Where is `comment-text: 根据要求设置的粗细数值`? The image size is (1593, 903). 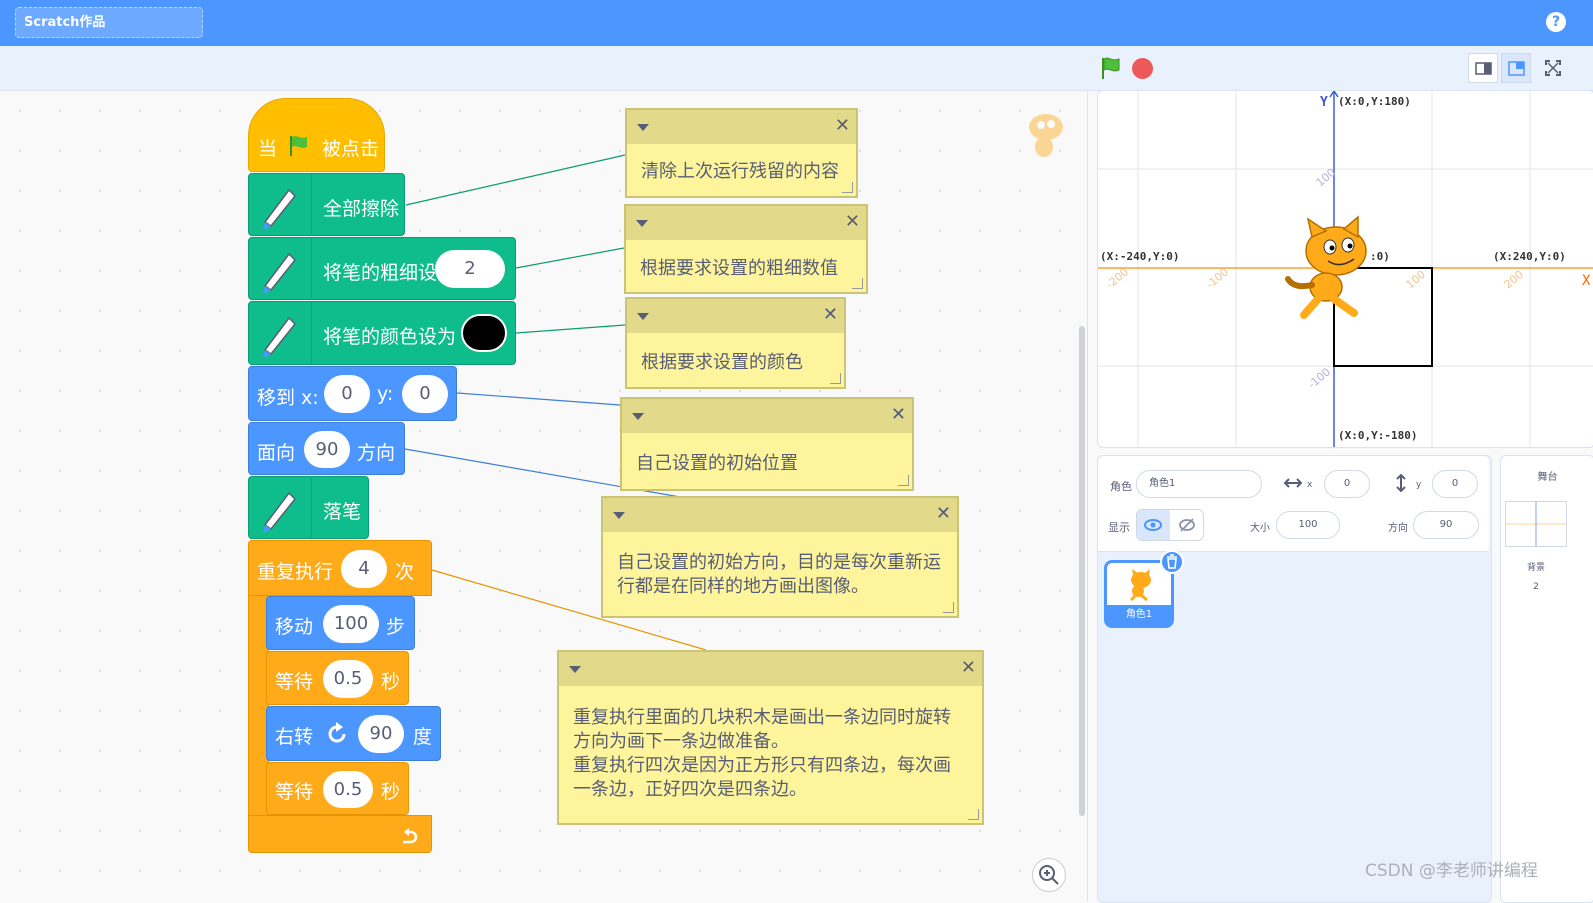 comment-text: 根据要求设置的粗细数值 is located at coordinates (748, 269).